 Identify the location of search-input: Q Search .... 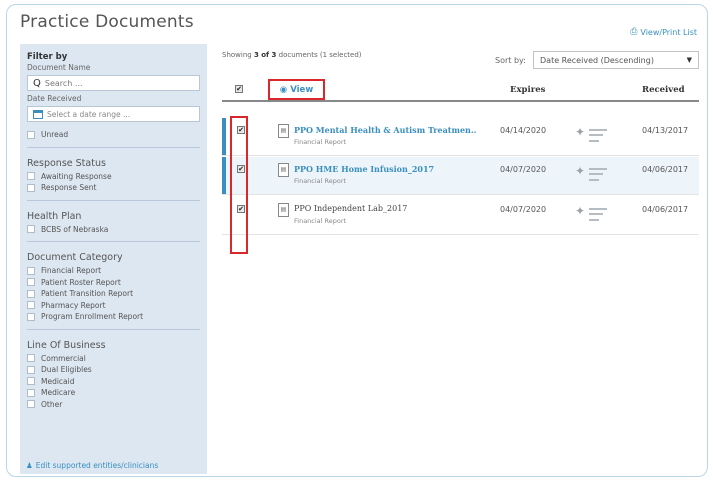
(113, 83).